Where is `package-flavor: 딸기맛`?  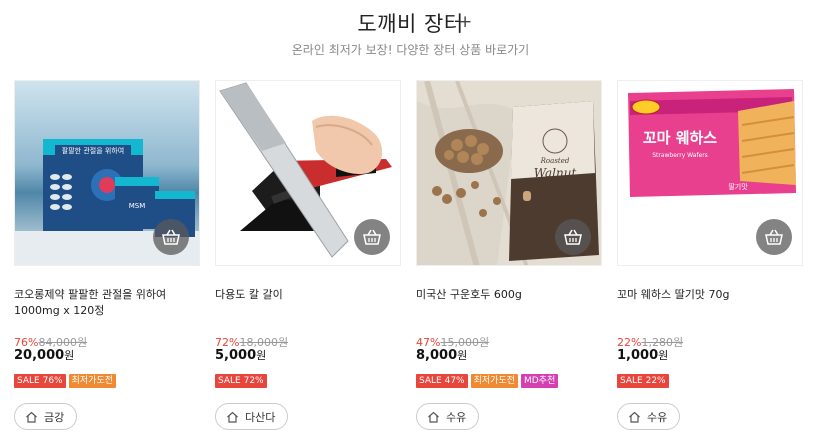 package-flavor: 딸기맛 is located at coordinates (738, 186).